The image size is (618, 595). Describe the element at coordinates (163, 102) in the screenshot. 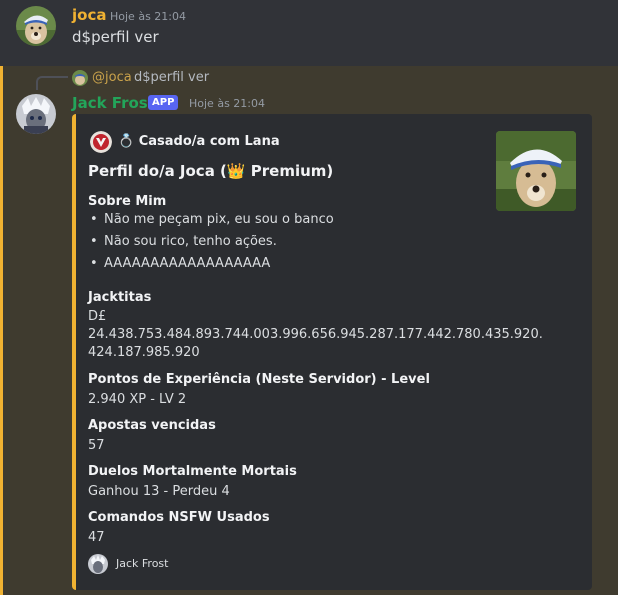

I see `app-badge: APP` at that location.